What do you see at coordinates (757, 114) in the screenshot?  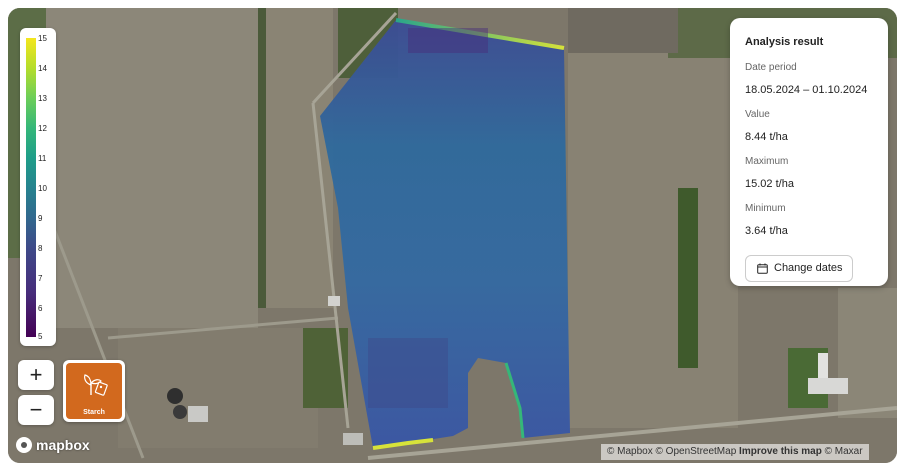 I see `value-label: Value` at bounding box center [757, 114].